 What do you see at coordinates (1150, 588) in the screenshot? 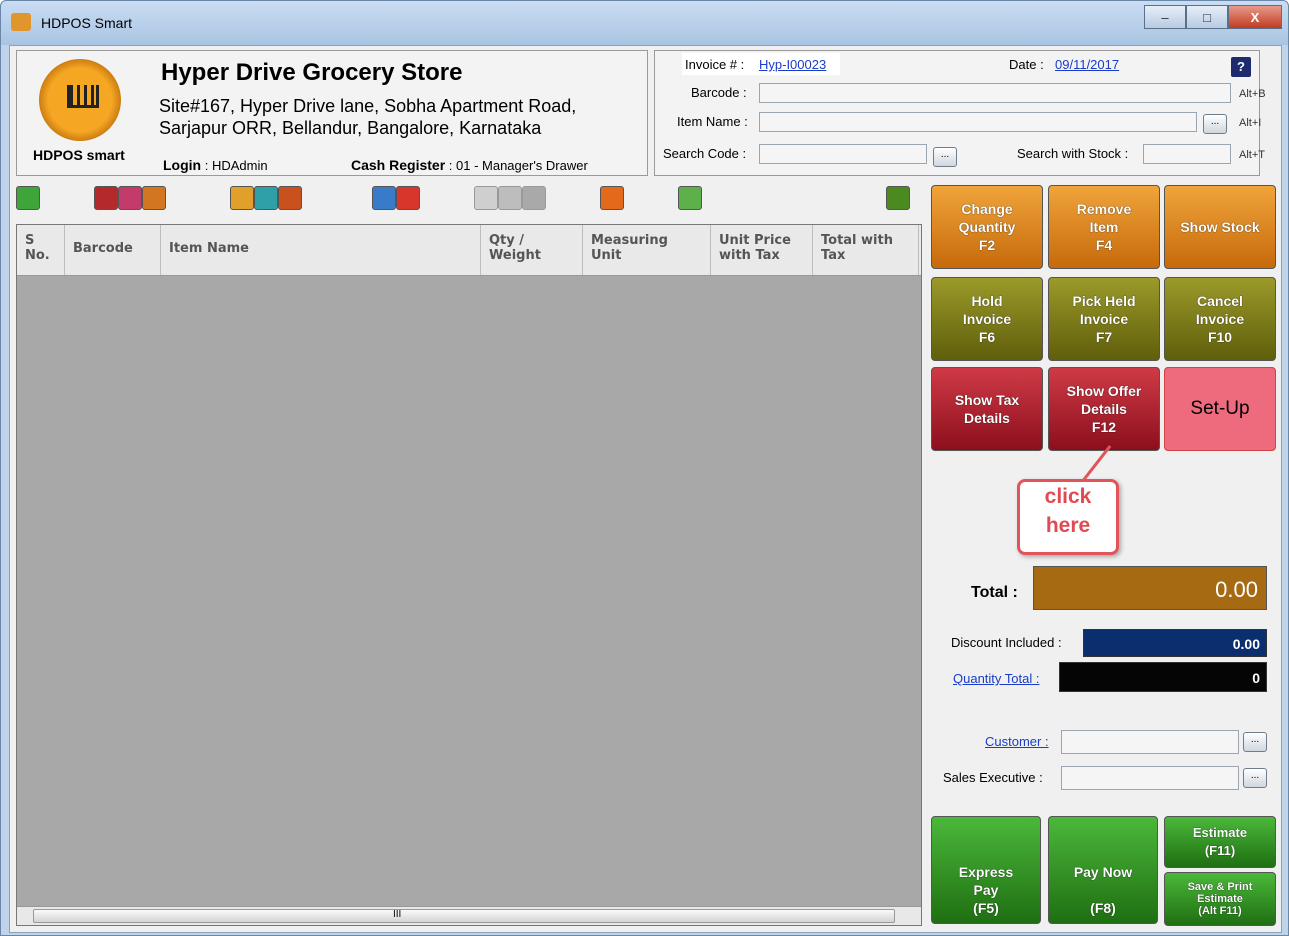
I see `total-value: 0.00` at bounding box center [1150, 588].